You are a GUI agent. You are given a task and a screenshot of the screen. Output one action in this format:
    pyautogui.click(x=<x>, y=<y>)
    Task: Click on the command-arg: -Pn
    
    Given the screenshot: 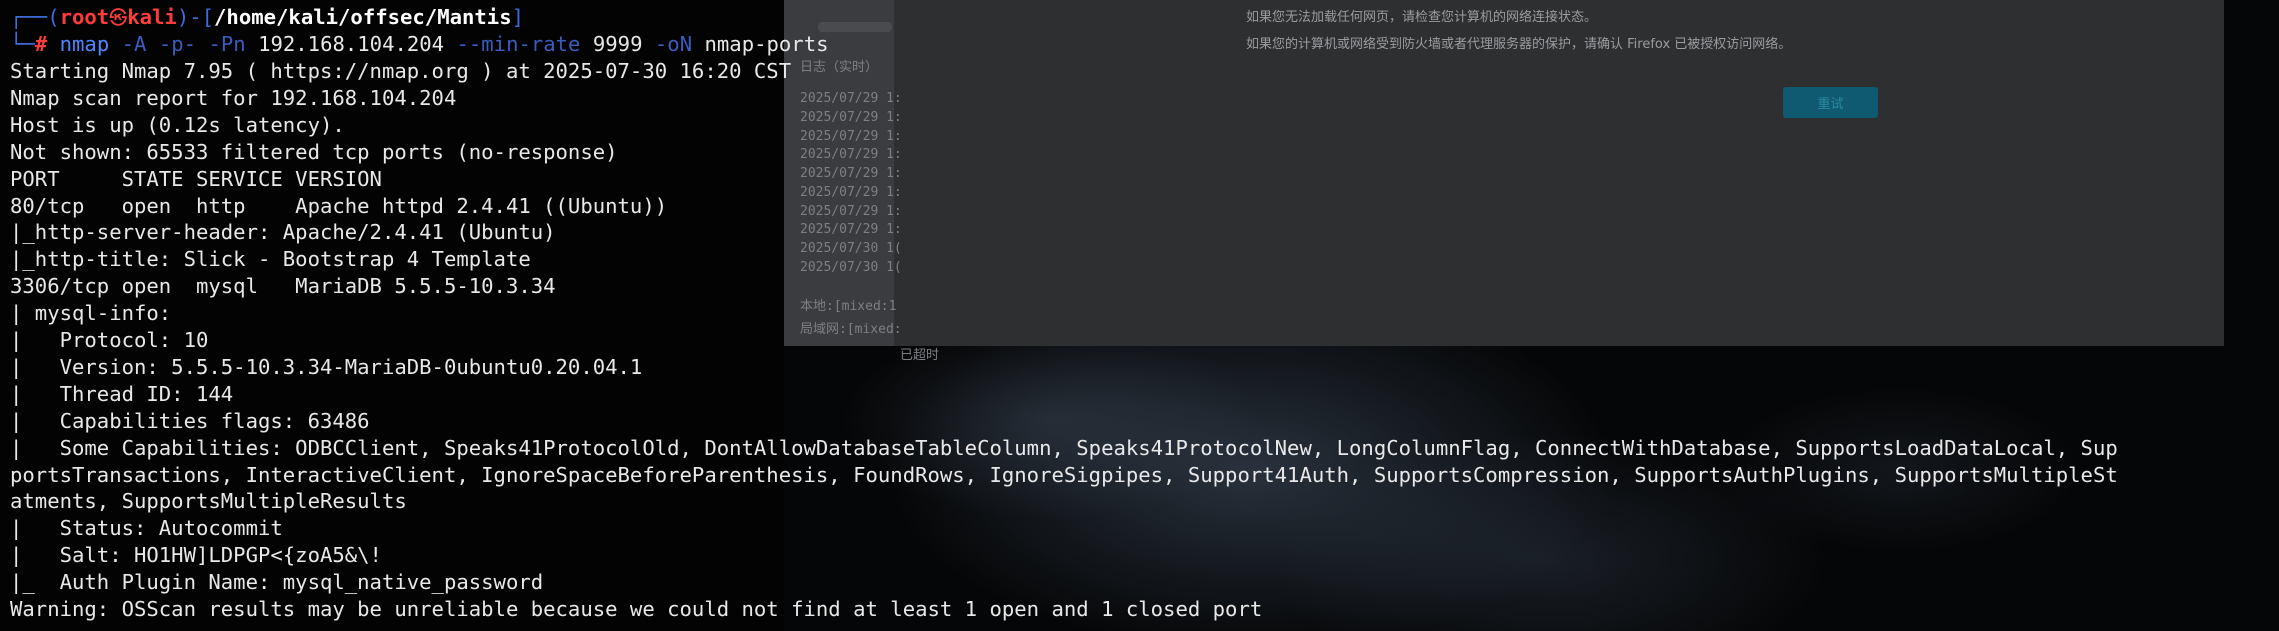 What is the action you would take?
    pyautogui.click(x=227, y=44)
    